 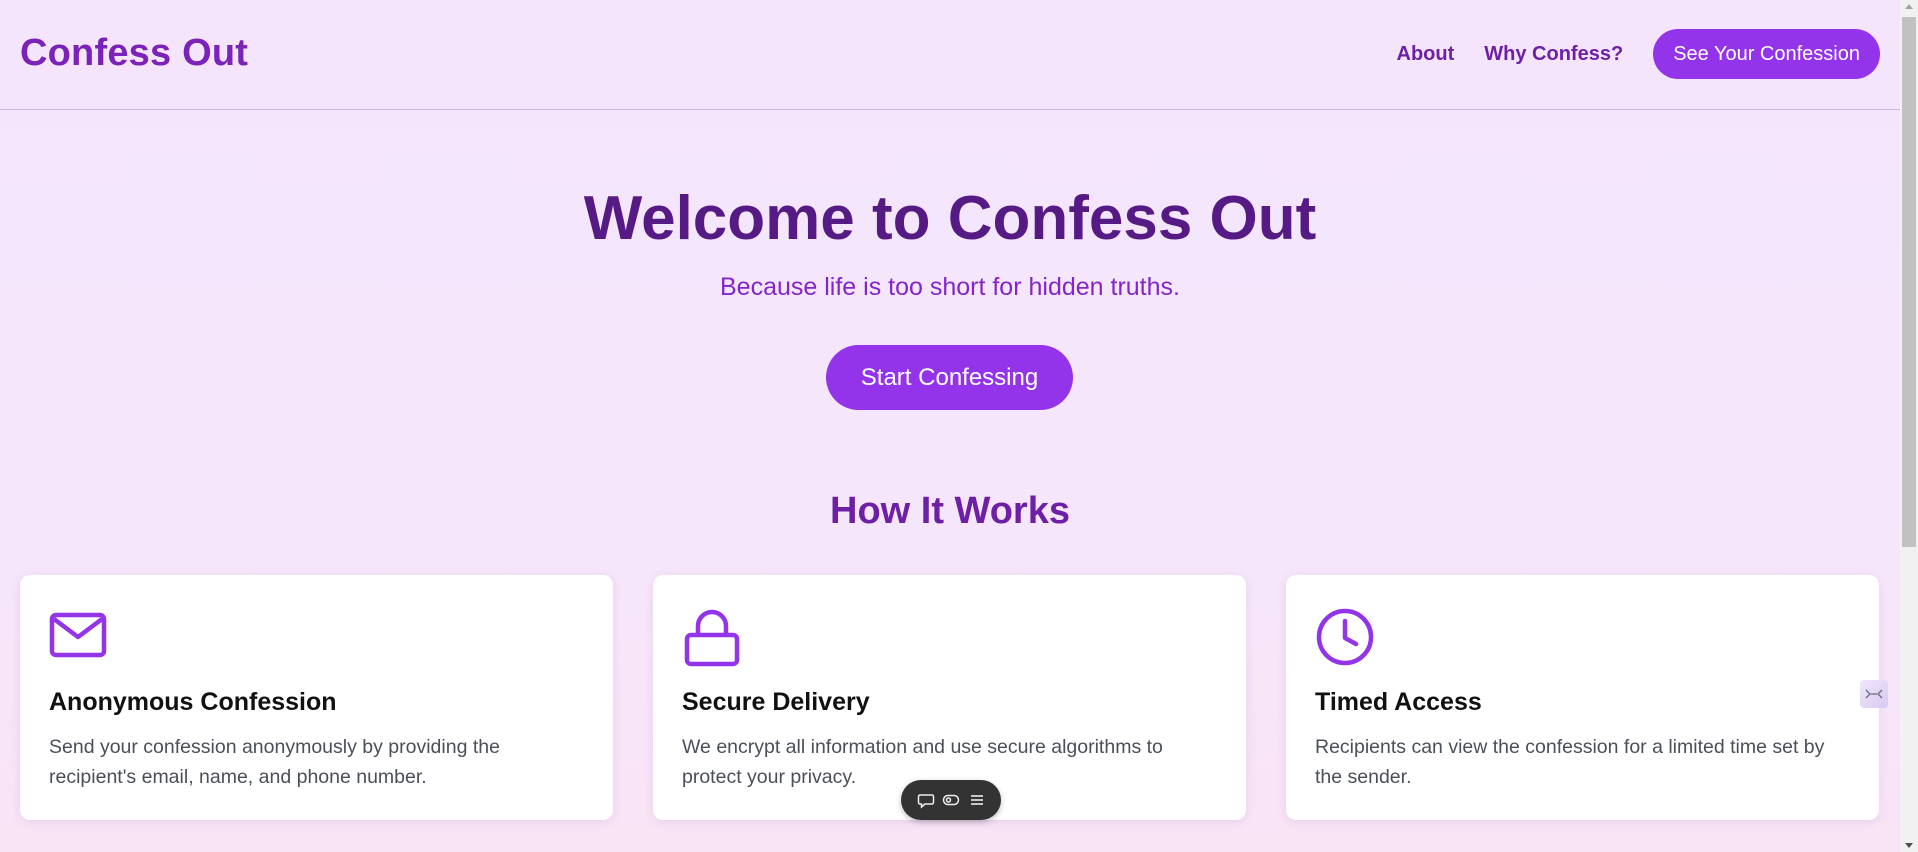 What do you see at coordinates (1909, 845) in the screenshot?
I see `scroll-down-arrow-icon` at bounding box center [1909, 845].